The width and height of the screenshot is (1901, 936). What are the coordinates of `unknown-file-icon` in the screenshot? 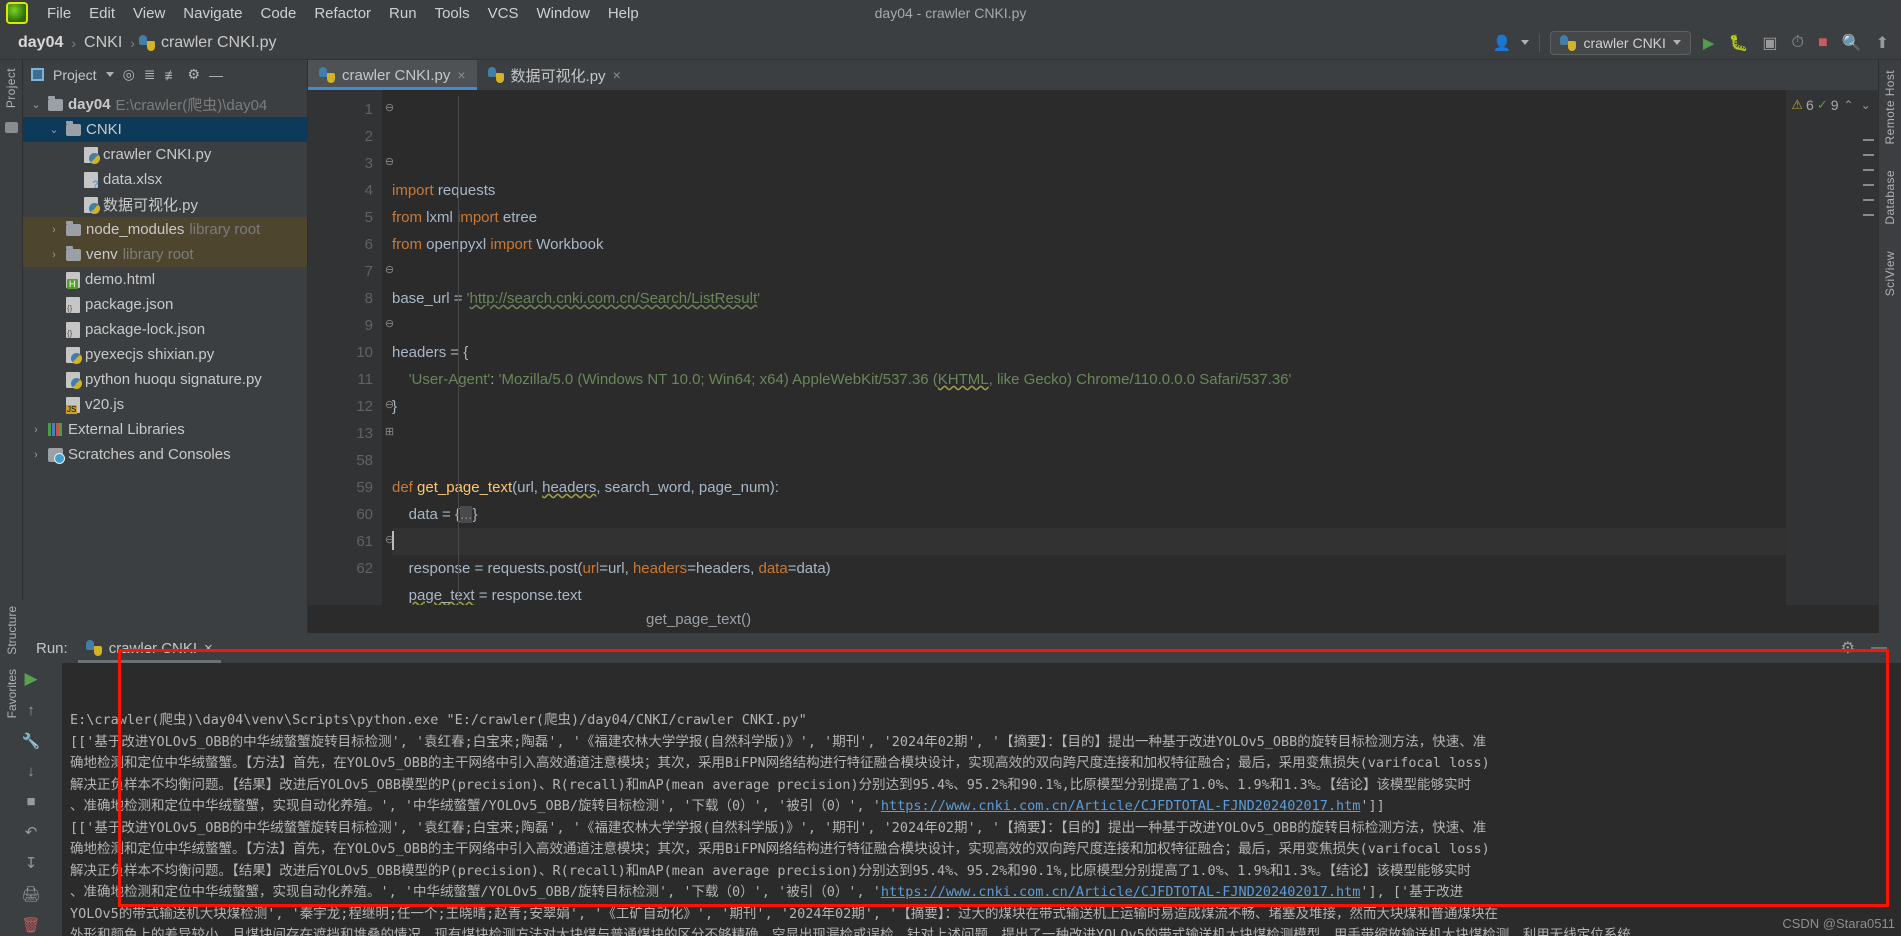 It's located at (91, 181).